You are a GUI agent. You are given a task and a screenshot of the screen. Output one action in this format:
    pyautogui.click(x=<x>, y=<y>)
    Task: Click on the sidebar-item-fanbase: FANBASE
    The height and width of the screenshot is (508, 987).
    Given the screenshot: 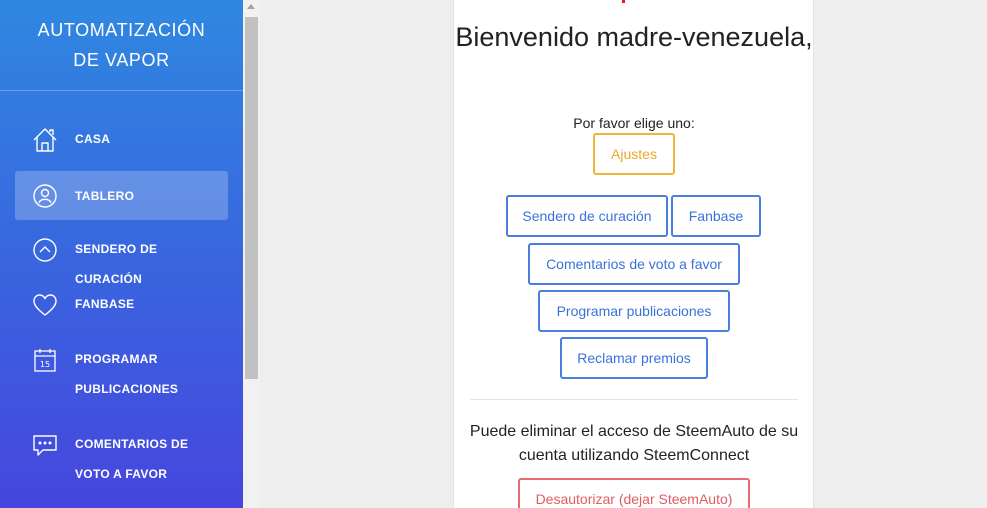 What is the action you would take?
    pyautogui.click(x=121, y=304)
    